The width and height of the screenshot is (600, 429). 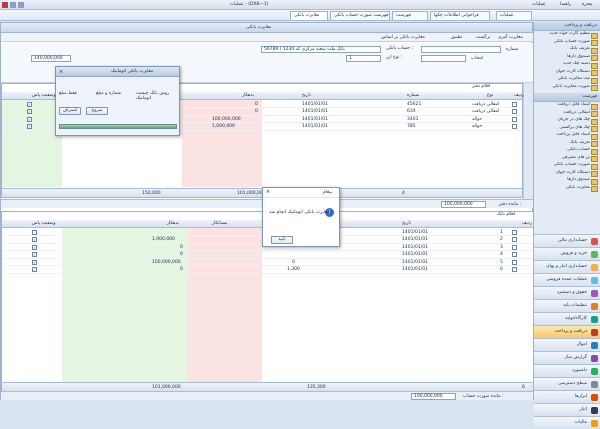 What do you see at coordinates (460, 15) in the screenshot?
I see `tab-cheques: فراخوانی اطلاعات چکها` at bounding box center [460, 15].